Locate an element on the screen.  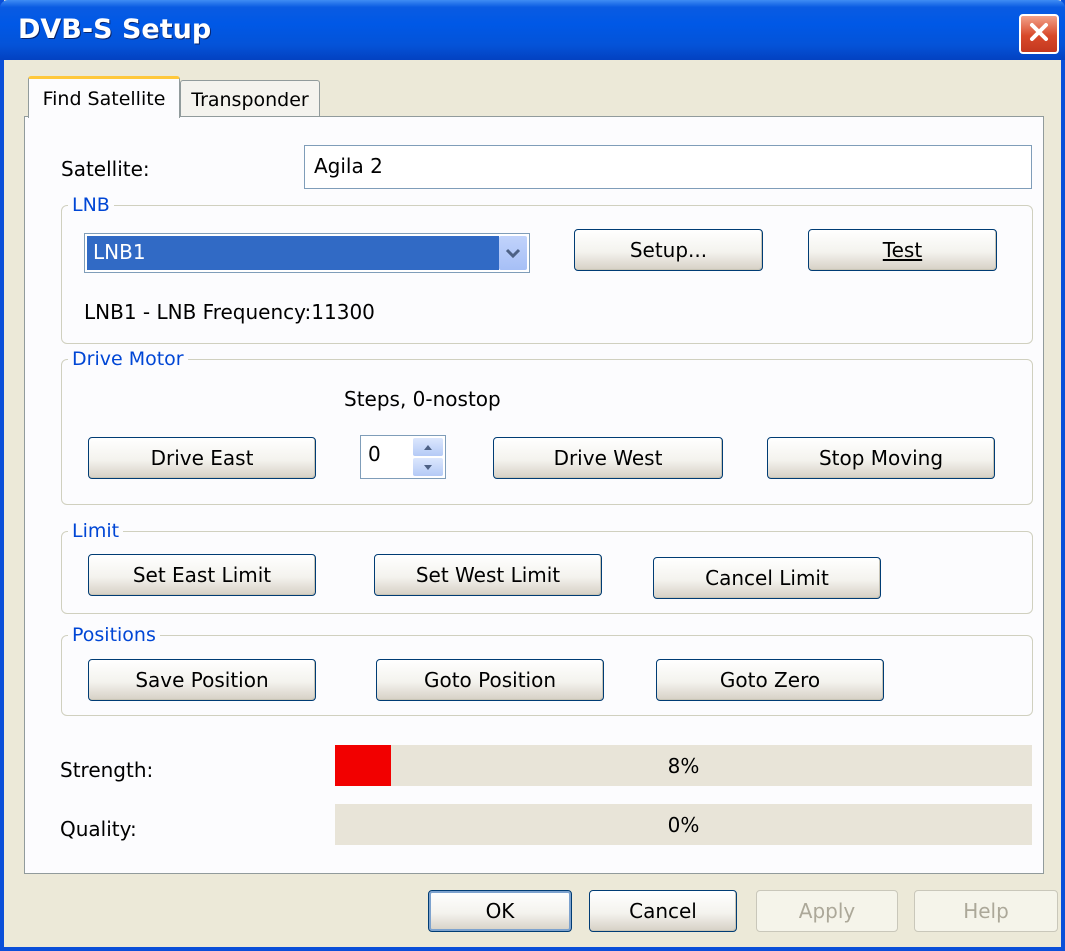
help-label: Help is located at coordinates (986, 911).